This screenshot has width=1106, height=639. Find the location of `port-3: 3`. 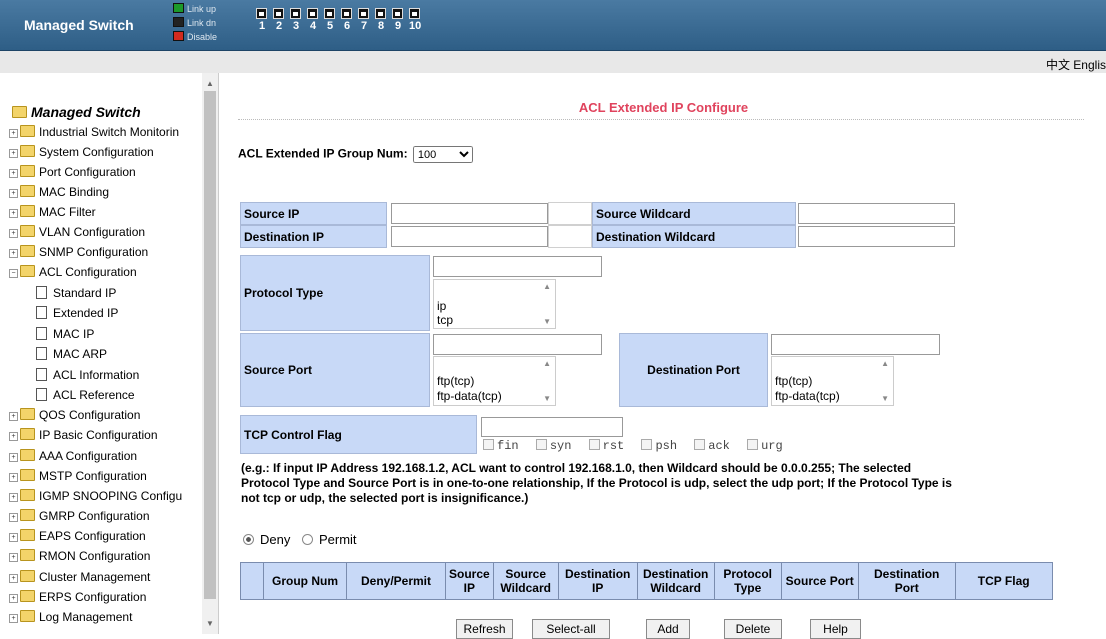

port-3: 3 is located at coordinates (296, 20).